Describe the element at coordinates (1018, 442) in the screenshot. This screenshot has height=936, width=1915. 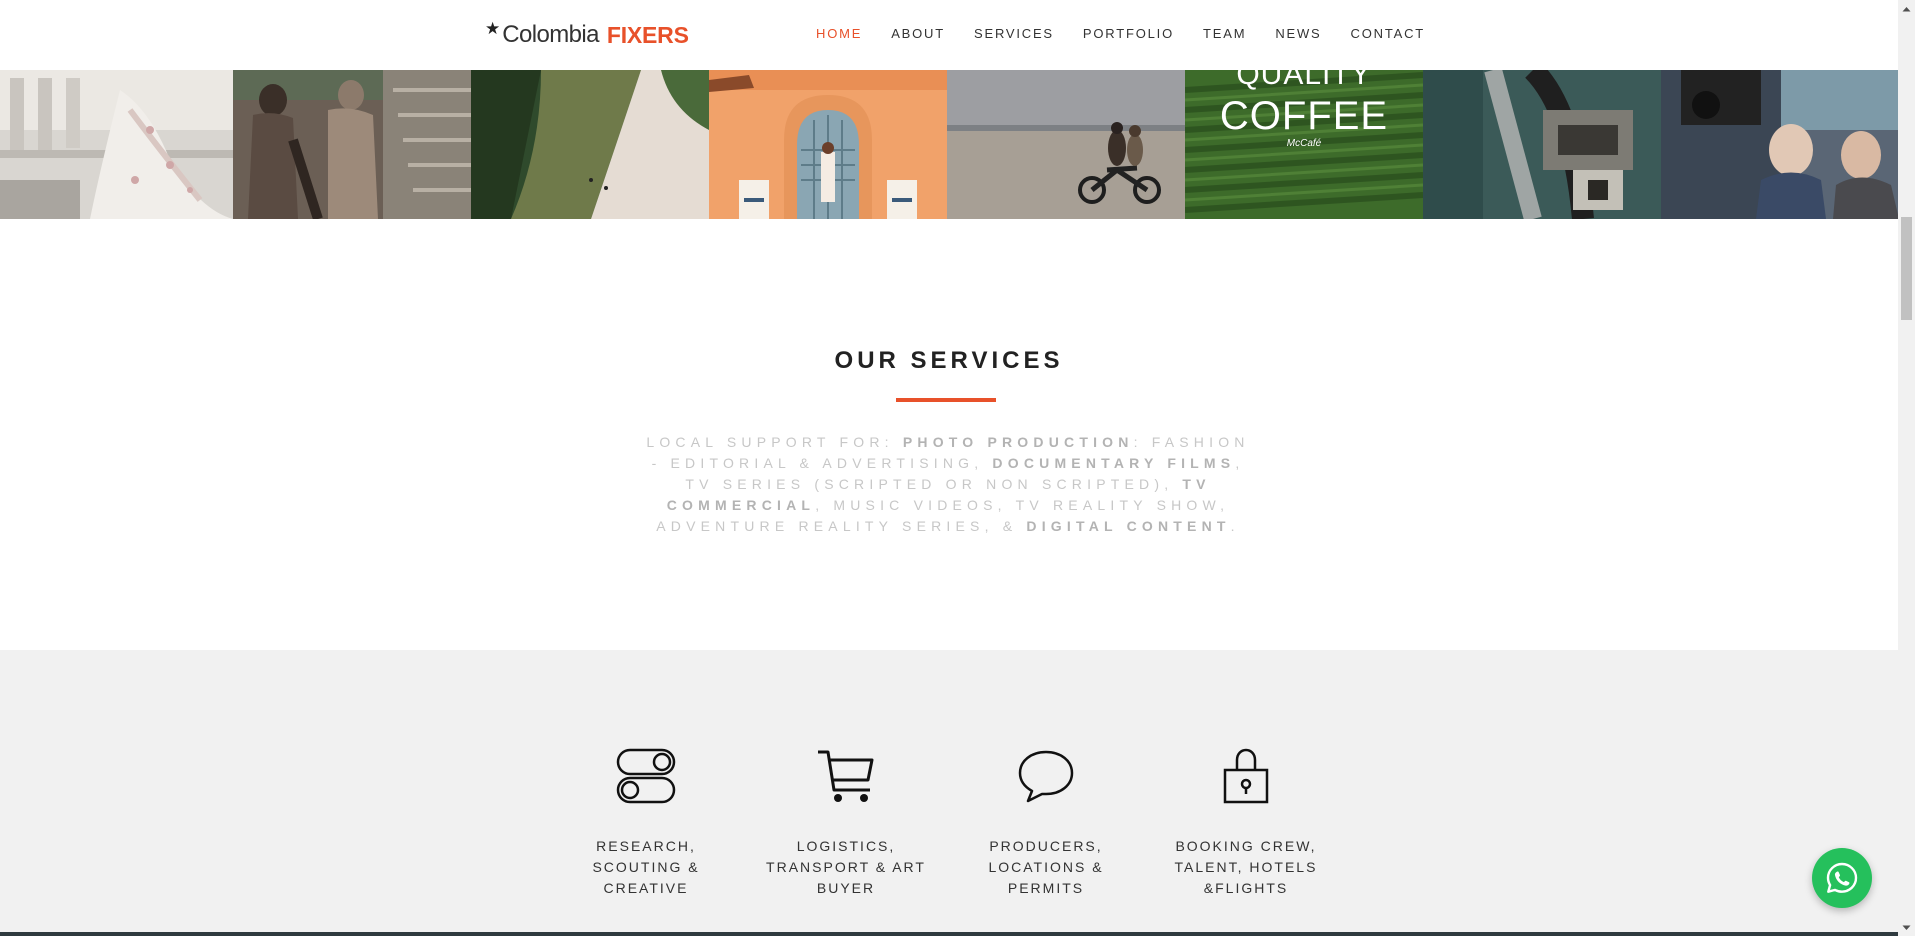
I see `intro-text-highlight: PHOTO PRODUCTION` at that location.